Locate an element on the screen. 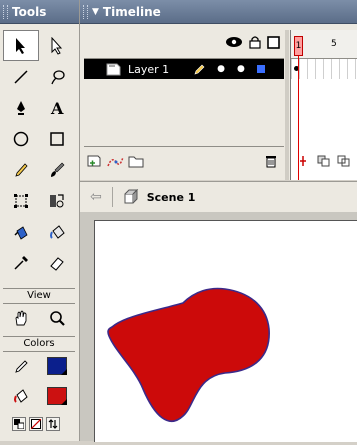 The height and width of the screenshot is (445, 357). stroke-color-swatch is located at coordinates (57, 366).